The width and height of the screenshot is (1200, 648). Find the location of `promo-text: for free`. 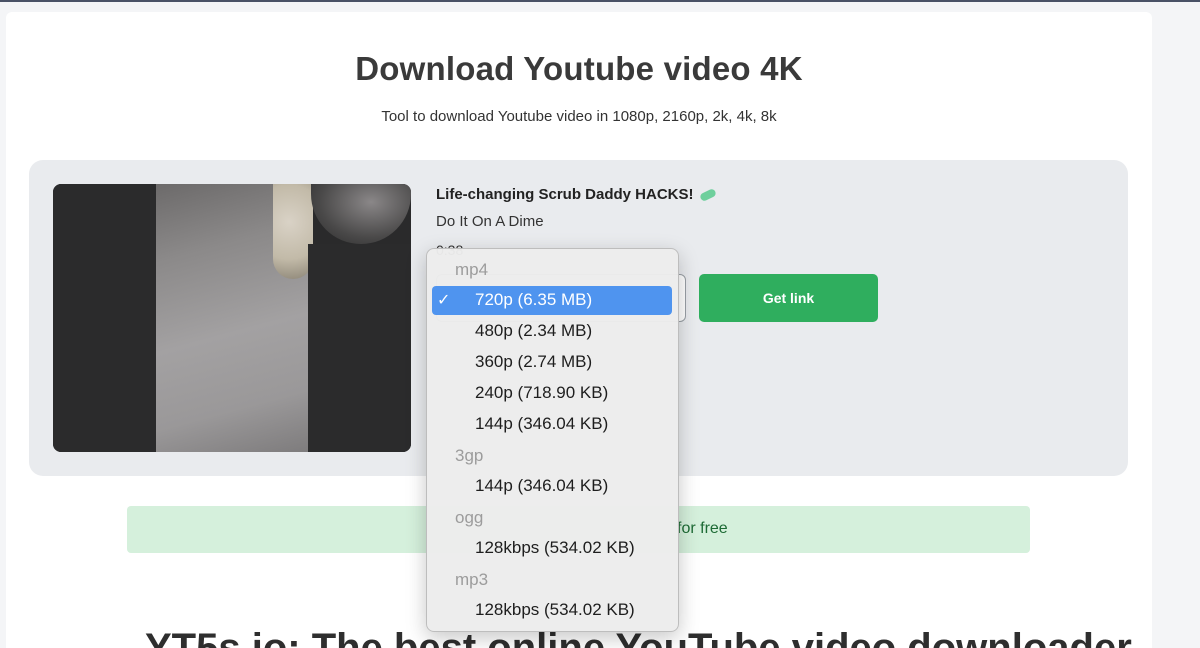

promo-text: for free is located at coordinates (702, 528).